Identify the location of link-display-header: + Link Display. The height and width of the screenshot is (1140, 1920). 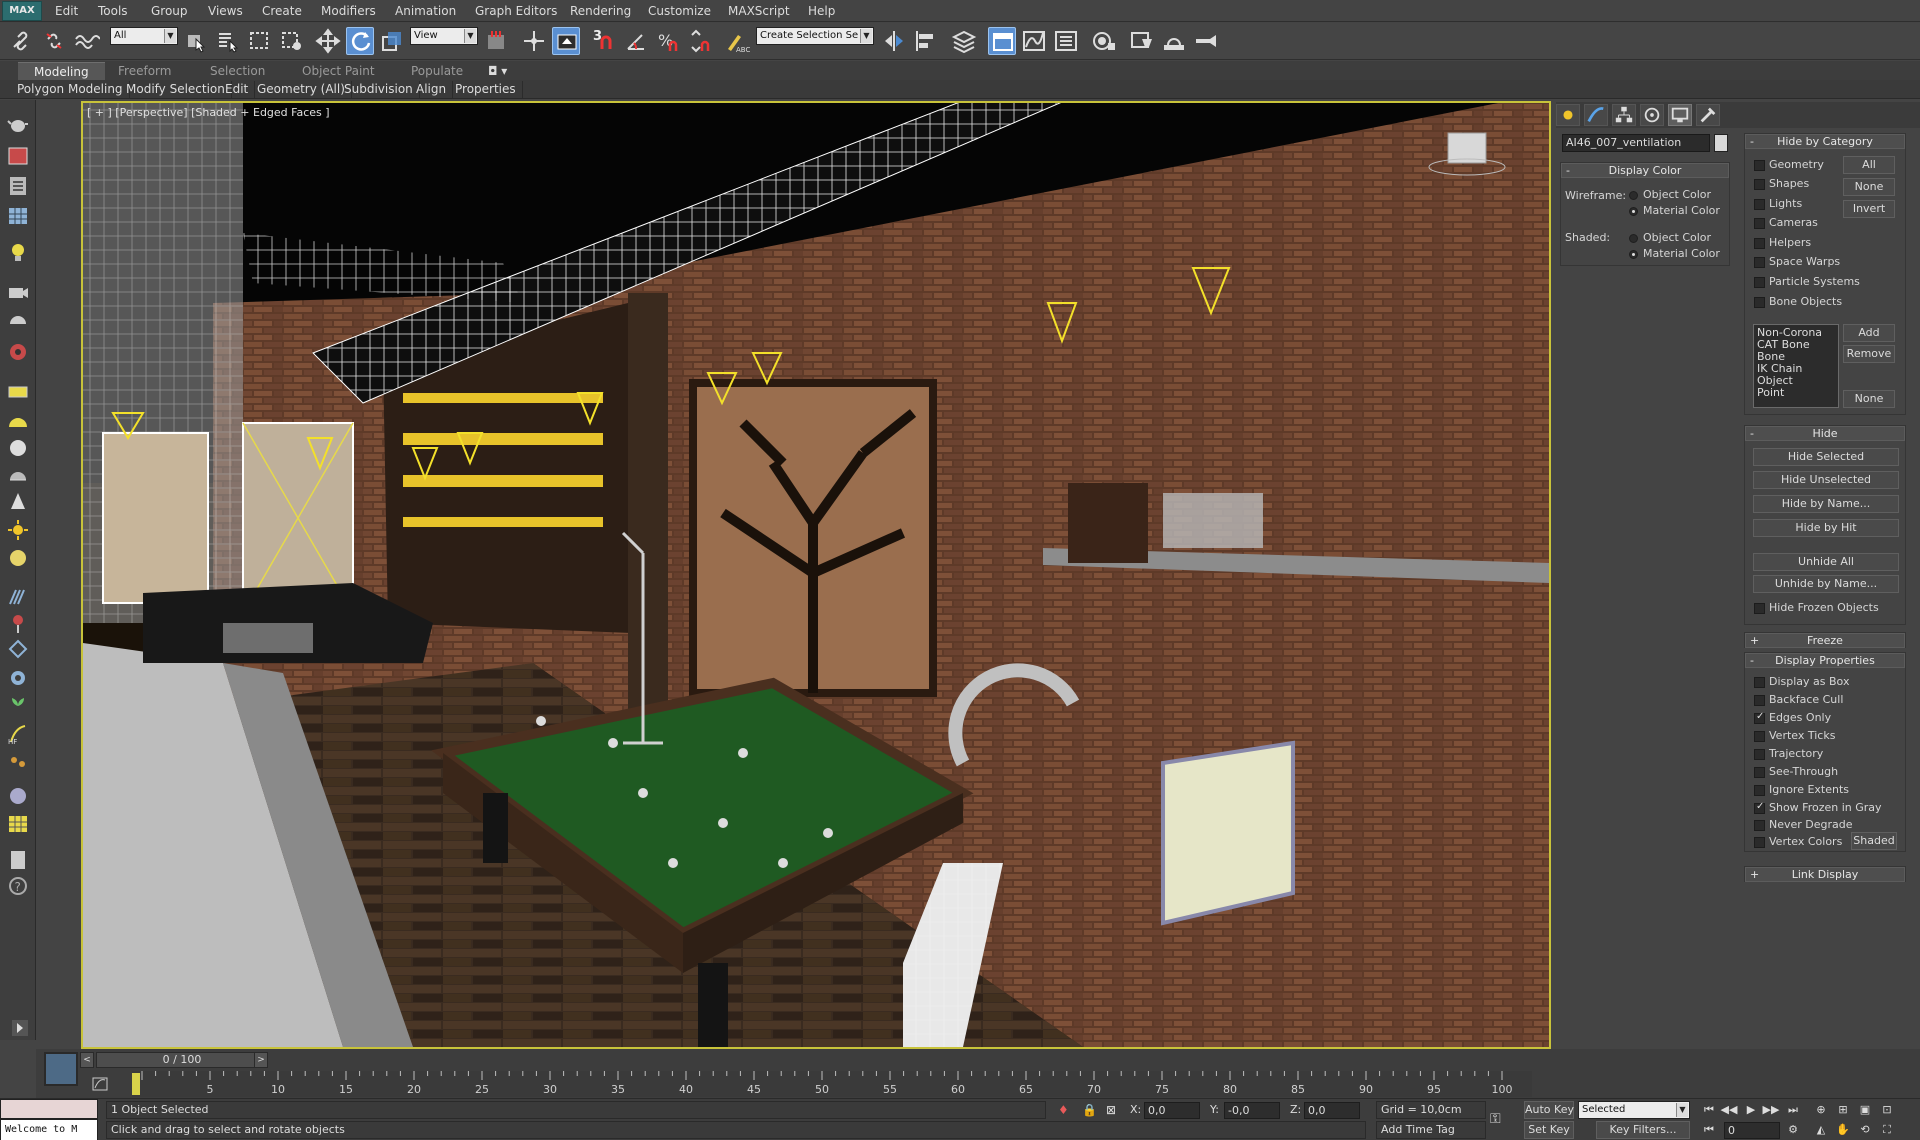
(1825, 874).